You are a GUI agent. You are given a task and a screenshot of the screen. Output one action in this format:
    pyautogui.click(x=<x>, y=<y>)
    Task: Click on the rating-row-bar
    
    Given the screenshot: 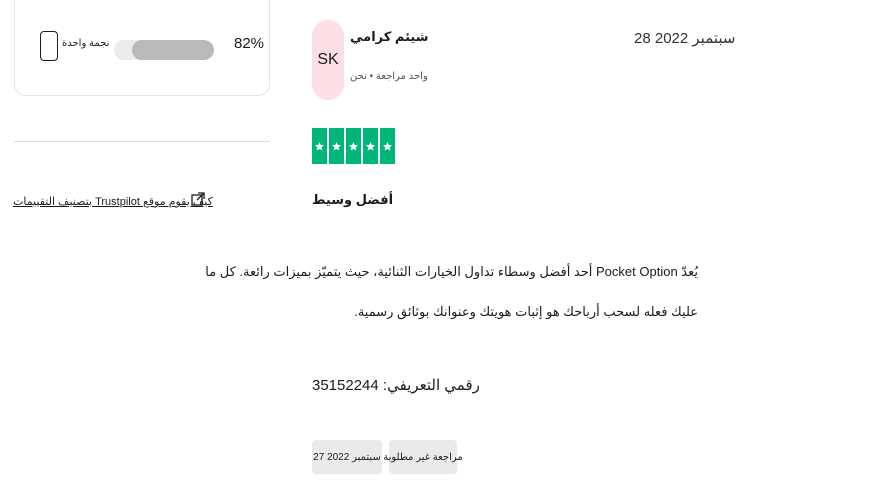 What is the action you would take?
    pyautogui.click(x=164, y=50)
    